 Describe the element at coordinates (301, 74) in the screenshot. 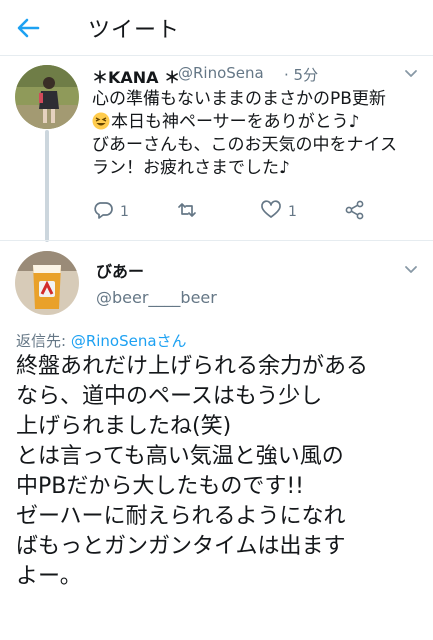

I see `tweet-timestamp: · 5分` at that location.